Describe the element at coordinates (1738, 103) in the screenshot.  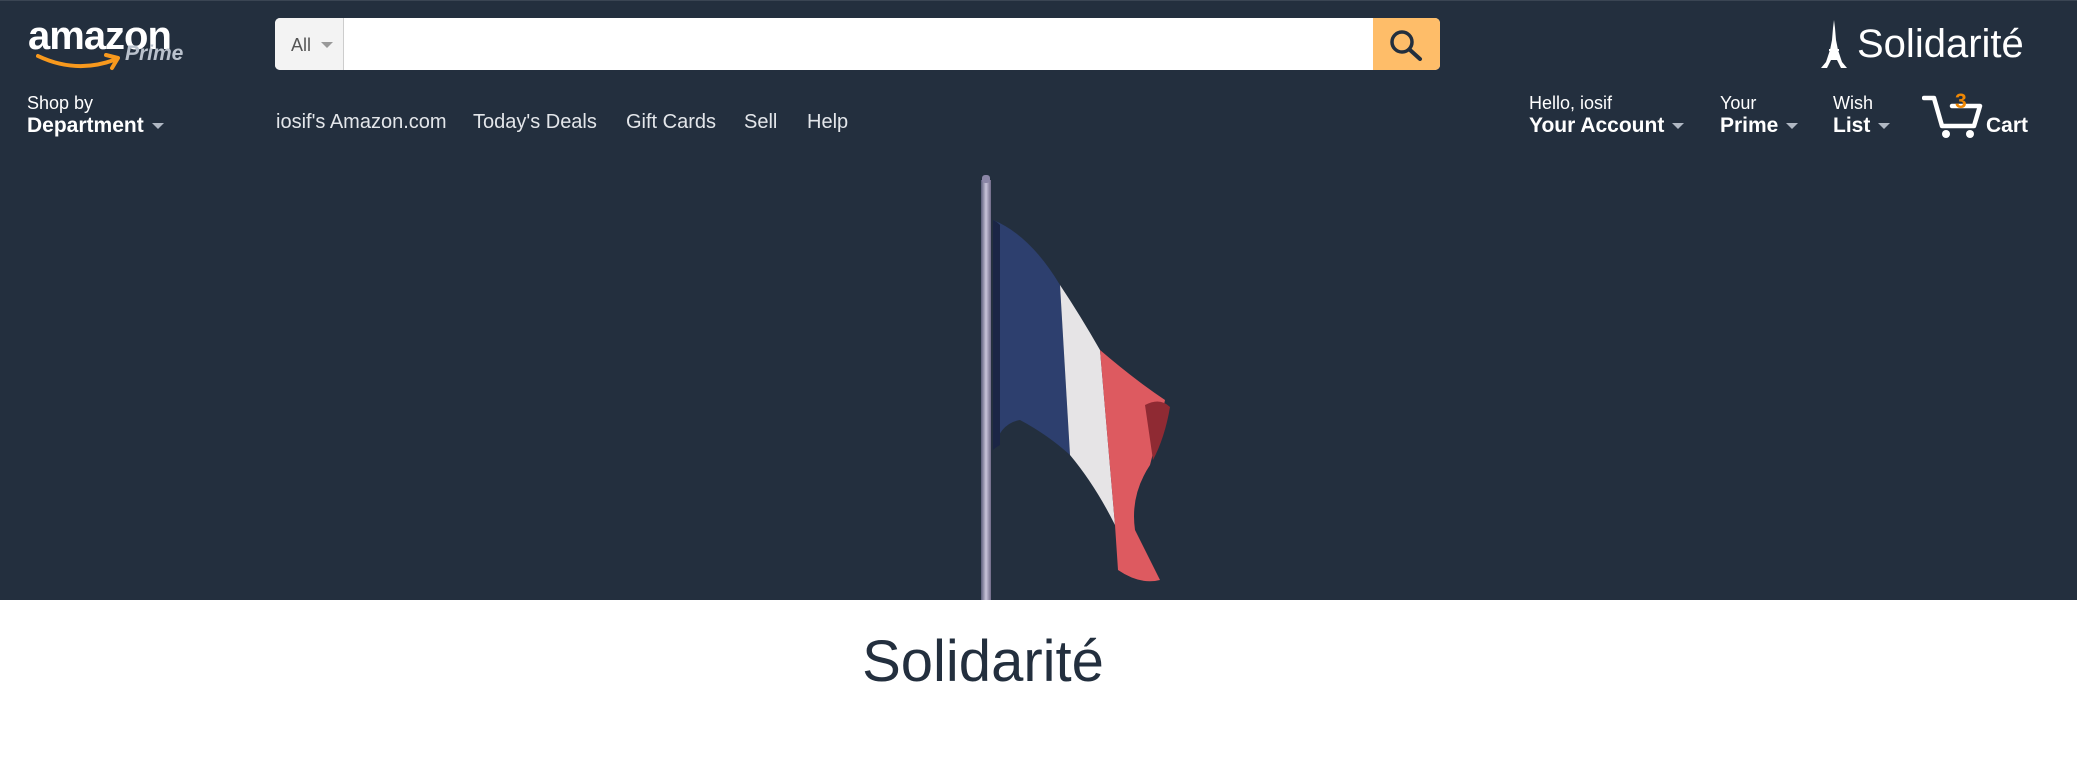
I see `prime-small-label: Your` at that location.